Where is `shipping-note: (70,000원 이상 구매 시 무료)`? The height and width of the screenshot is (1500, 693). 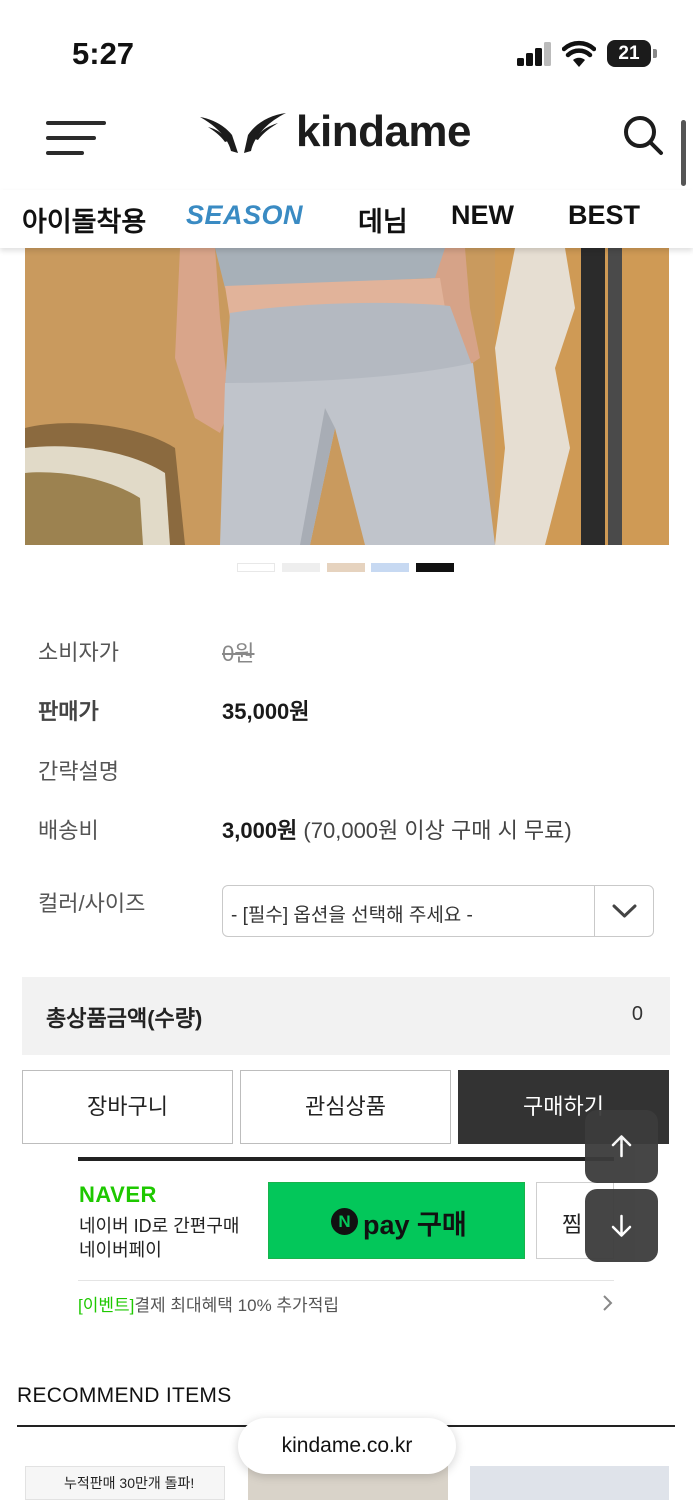
shipping-note: (70,000원 이상 구매 시 무료) is located at coordinates (437, 830).